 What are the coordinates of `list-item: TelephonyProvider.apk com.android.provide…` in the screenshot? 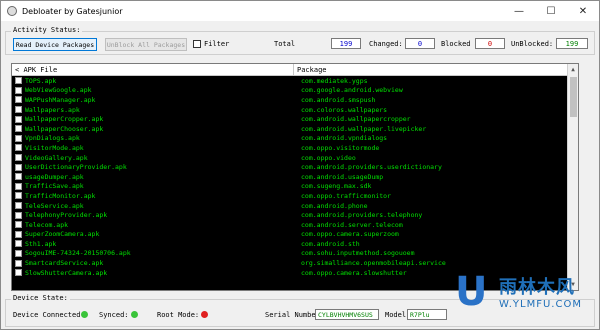 It's located at (290, 215).